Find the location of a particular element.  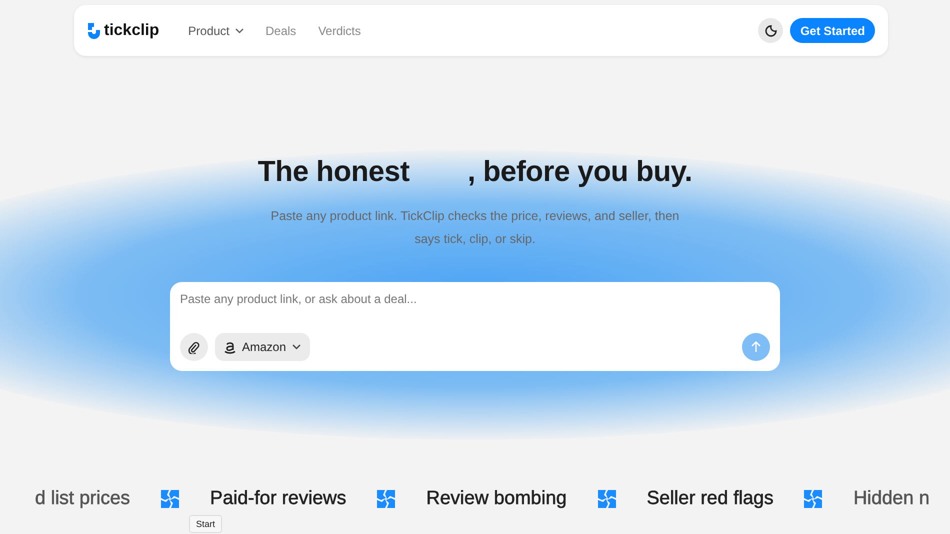

get-started-button: Get Started is located at coordinates (832, 30).